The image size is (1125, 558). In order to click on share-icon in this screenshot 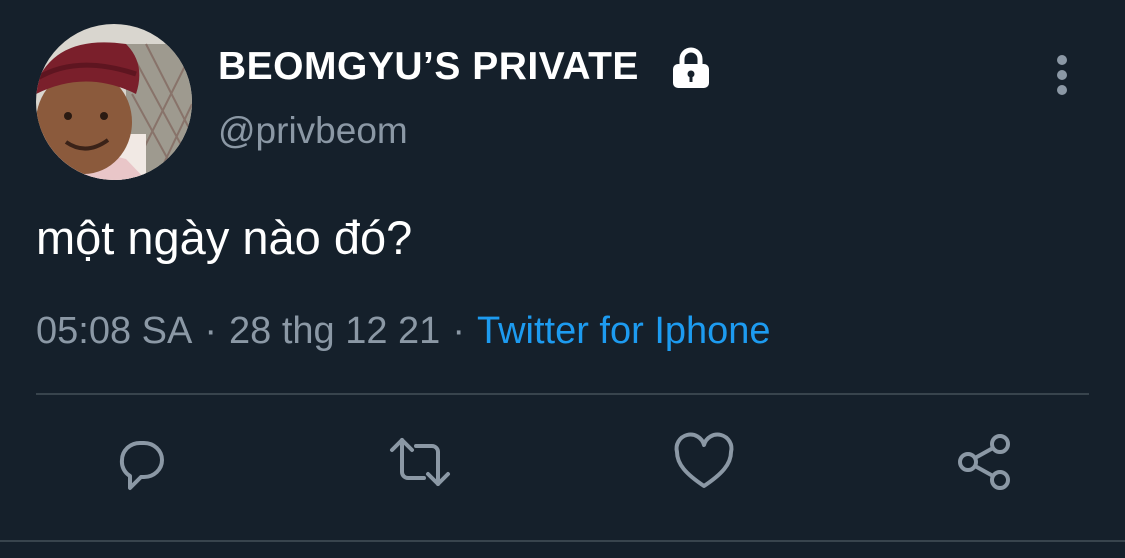, I will do `click(984, 462)`.